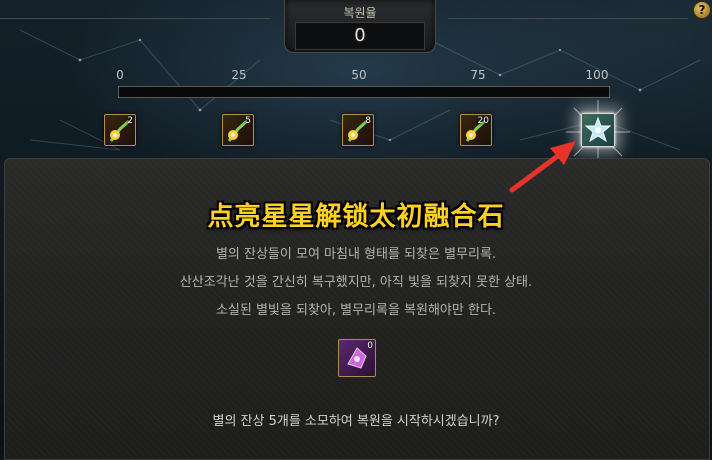  I want to click on confirm-prompt: 별의 잔상 5개를 소모하여 복원을 시작하시겠습니까?, so click(356, 421).